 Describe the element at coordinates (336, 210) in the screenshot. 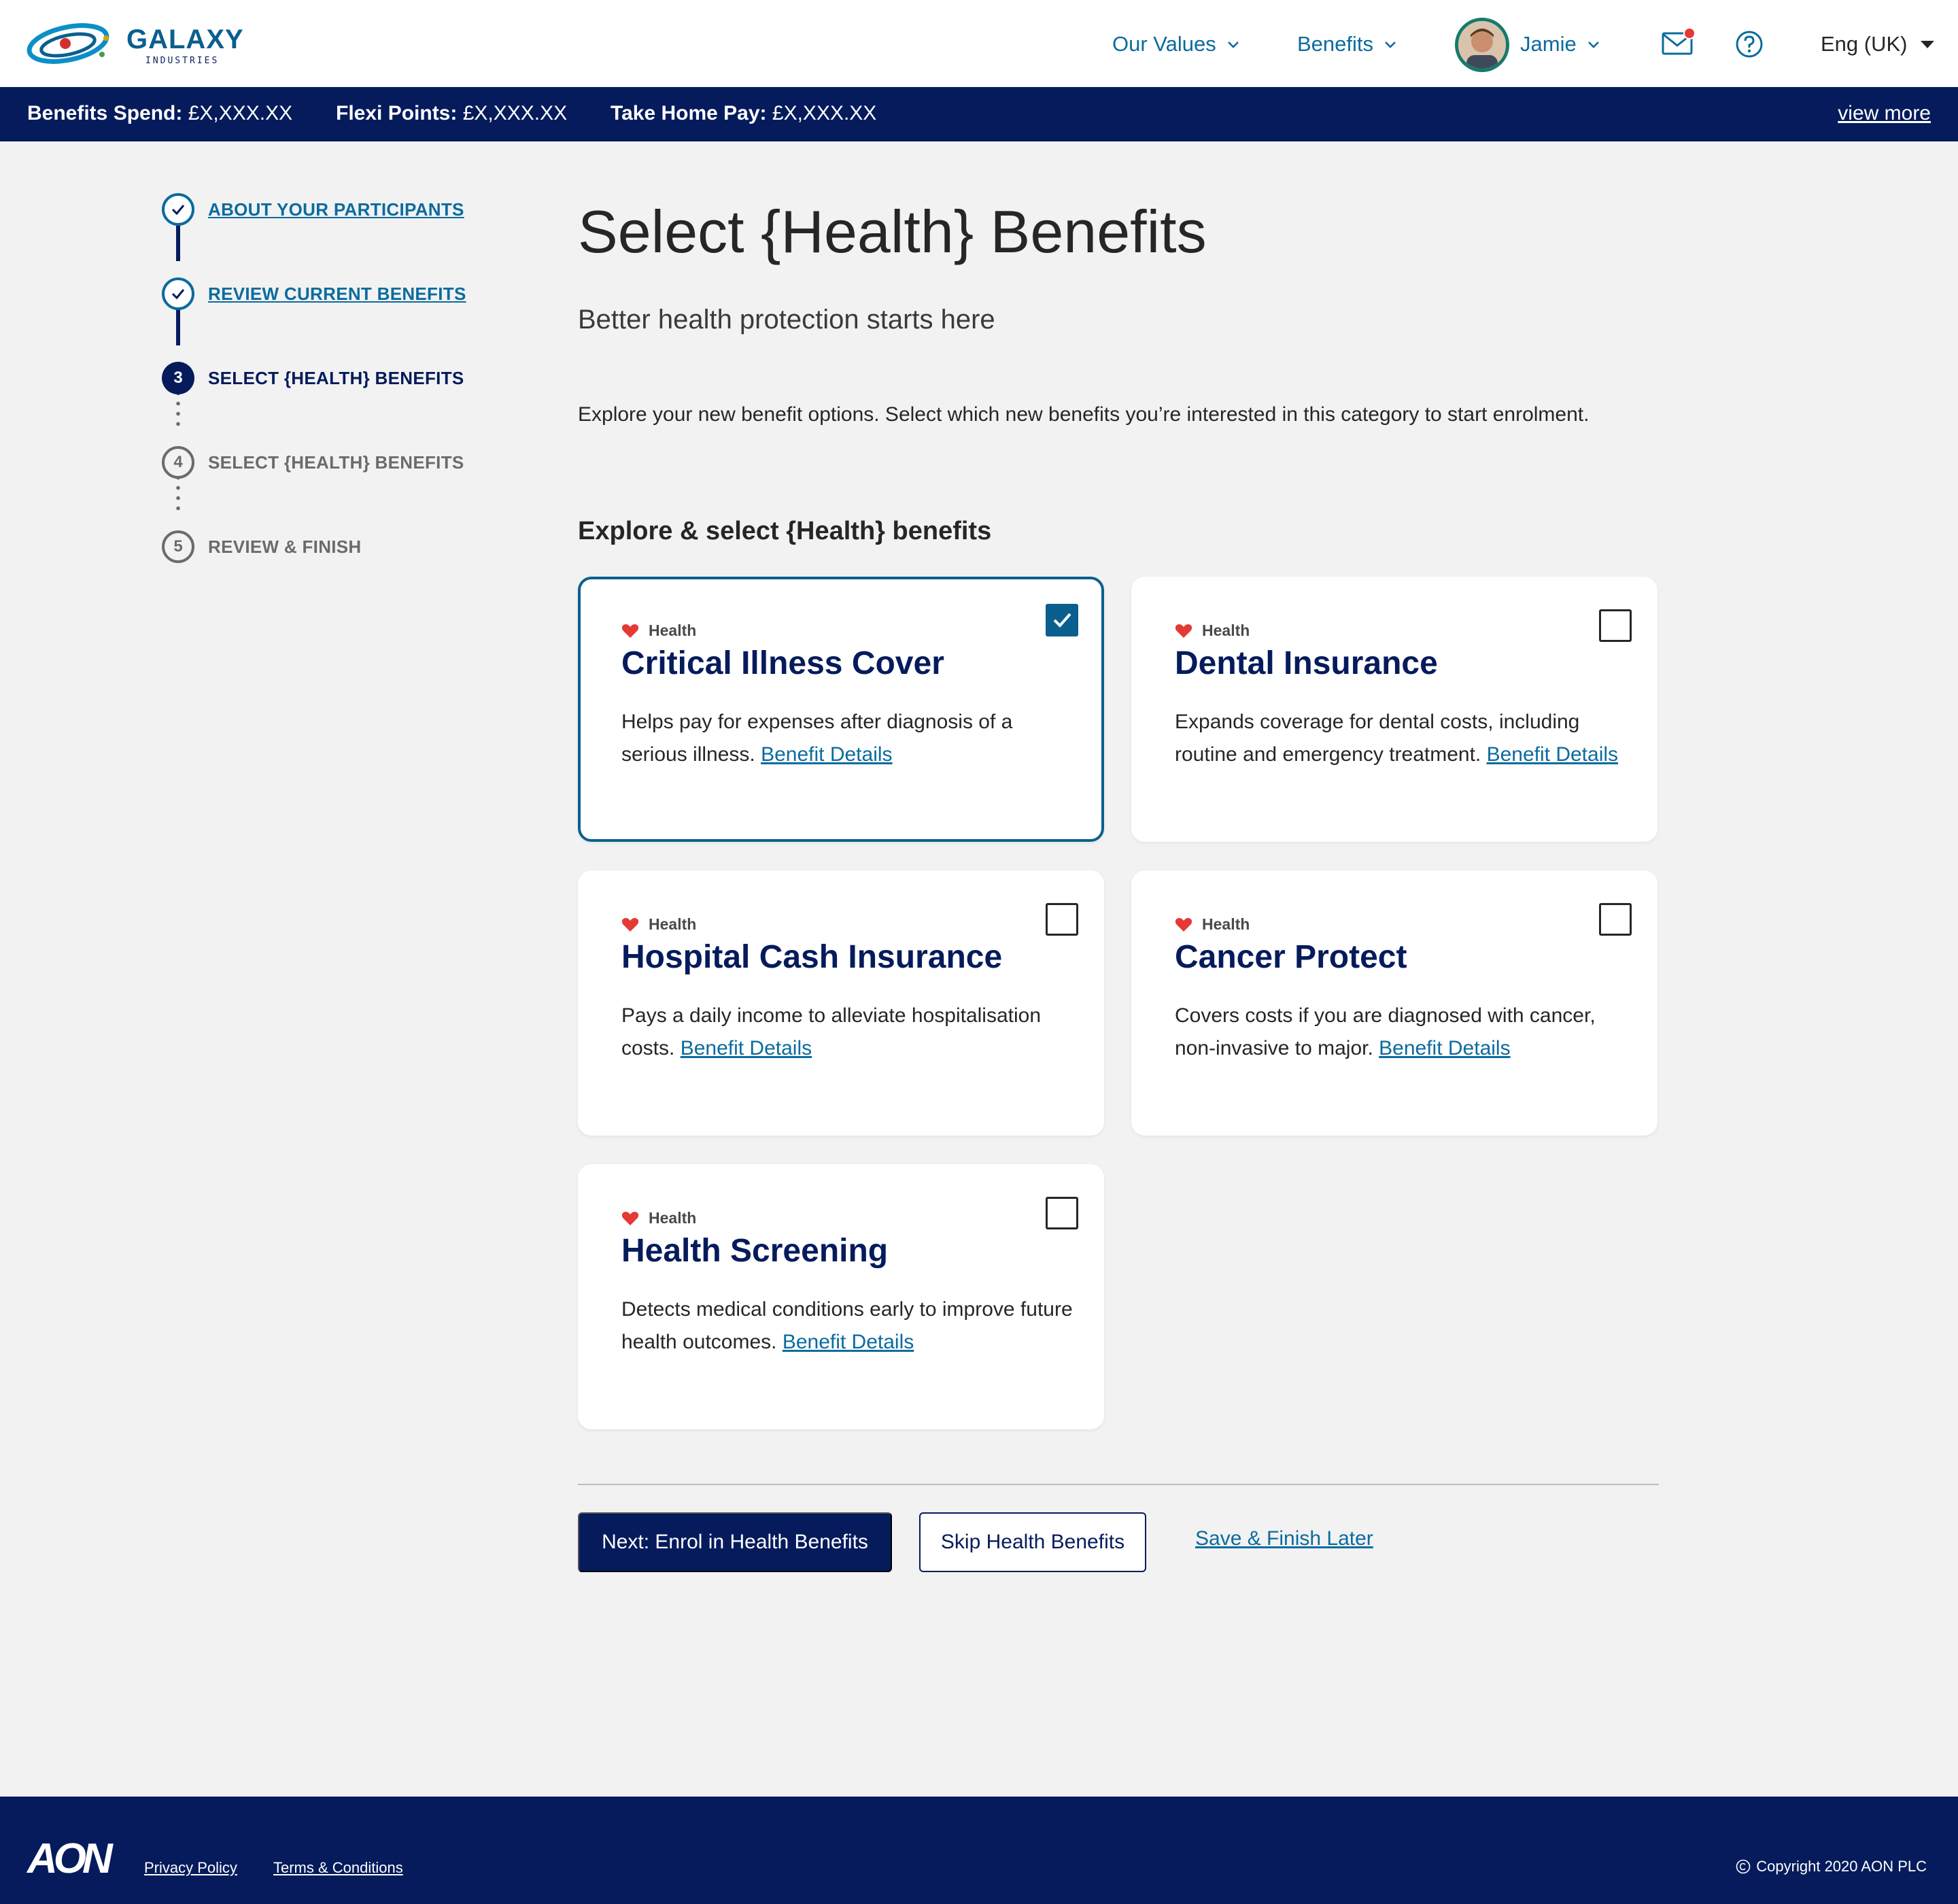

I see `step-label: ABOUT YOUR PARTICIPANTS` at that location.